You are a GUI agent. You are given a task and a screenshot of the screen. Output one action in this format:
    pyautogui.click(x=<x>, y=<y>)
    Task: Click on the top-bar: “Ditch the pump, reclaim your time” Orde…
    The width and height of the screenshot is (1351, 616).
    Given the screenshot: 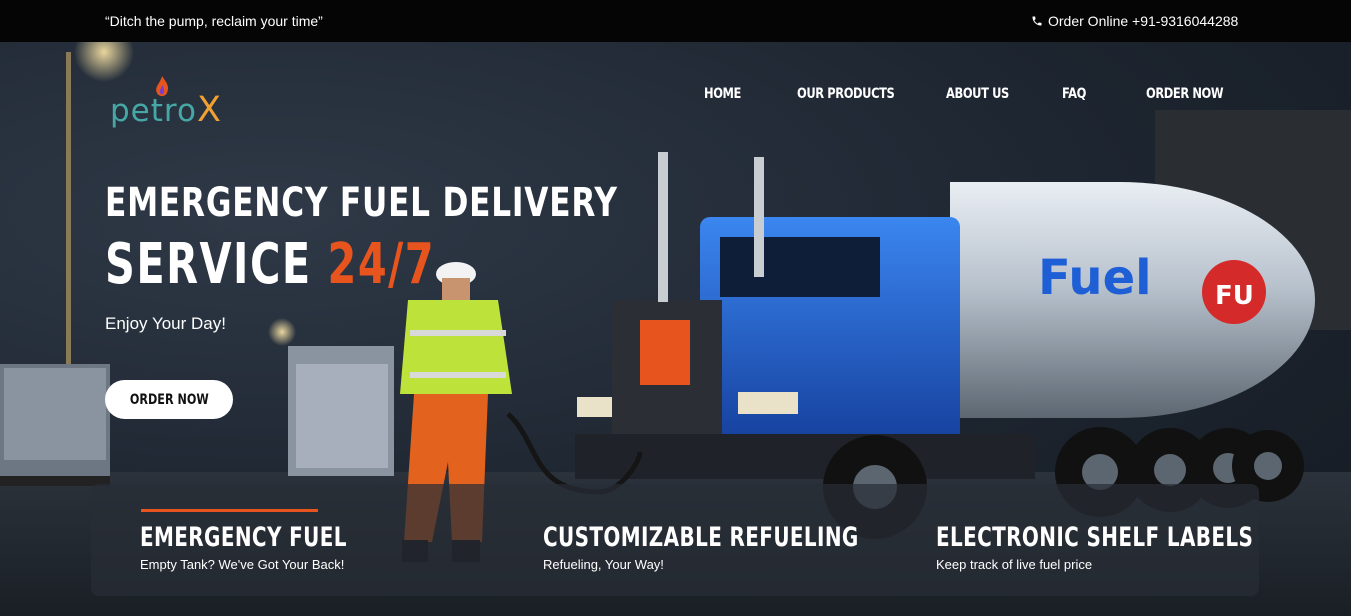 What is the action you would take?
    pyautogui.click(x=675, y=21)
    